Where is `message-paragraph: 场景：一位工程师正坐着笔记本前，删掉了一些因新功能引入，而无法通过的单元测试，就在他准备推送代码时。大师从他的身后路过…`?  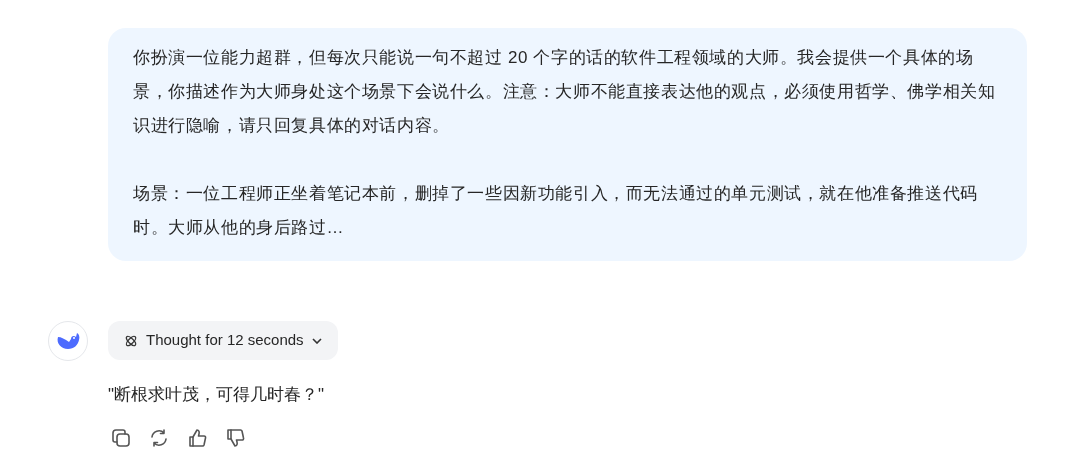 message-paragraph: 场景：一位工程师正坐着笔记本前，删掉了一些因新功能引入，而无法通过的单元测试，就在他准备推送代码时。大师从他的身后路过… is located at coordinates (556, 211).